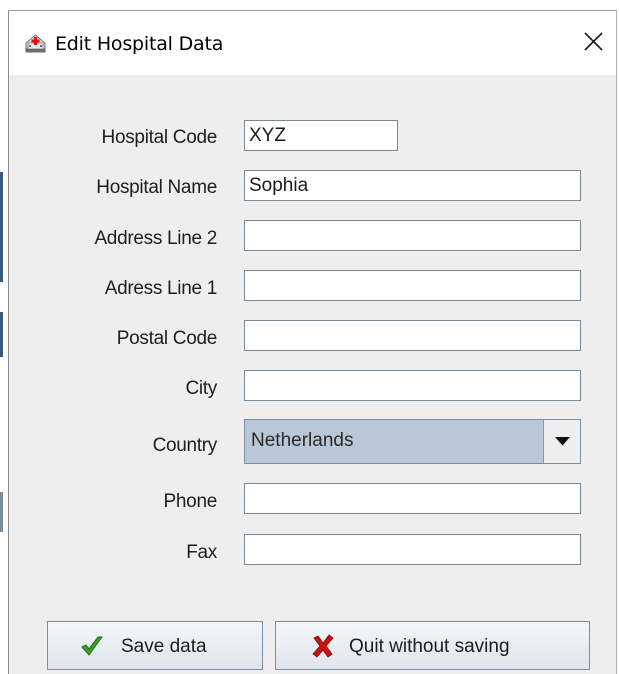 The width and height of the screenshot is (619, 674). I want to click on close-icon, so click(593, 41).